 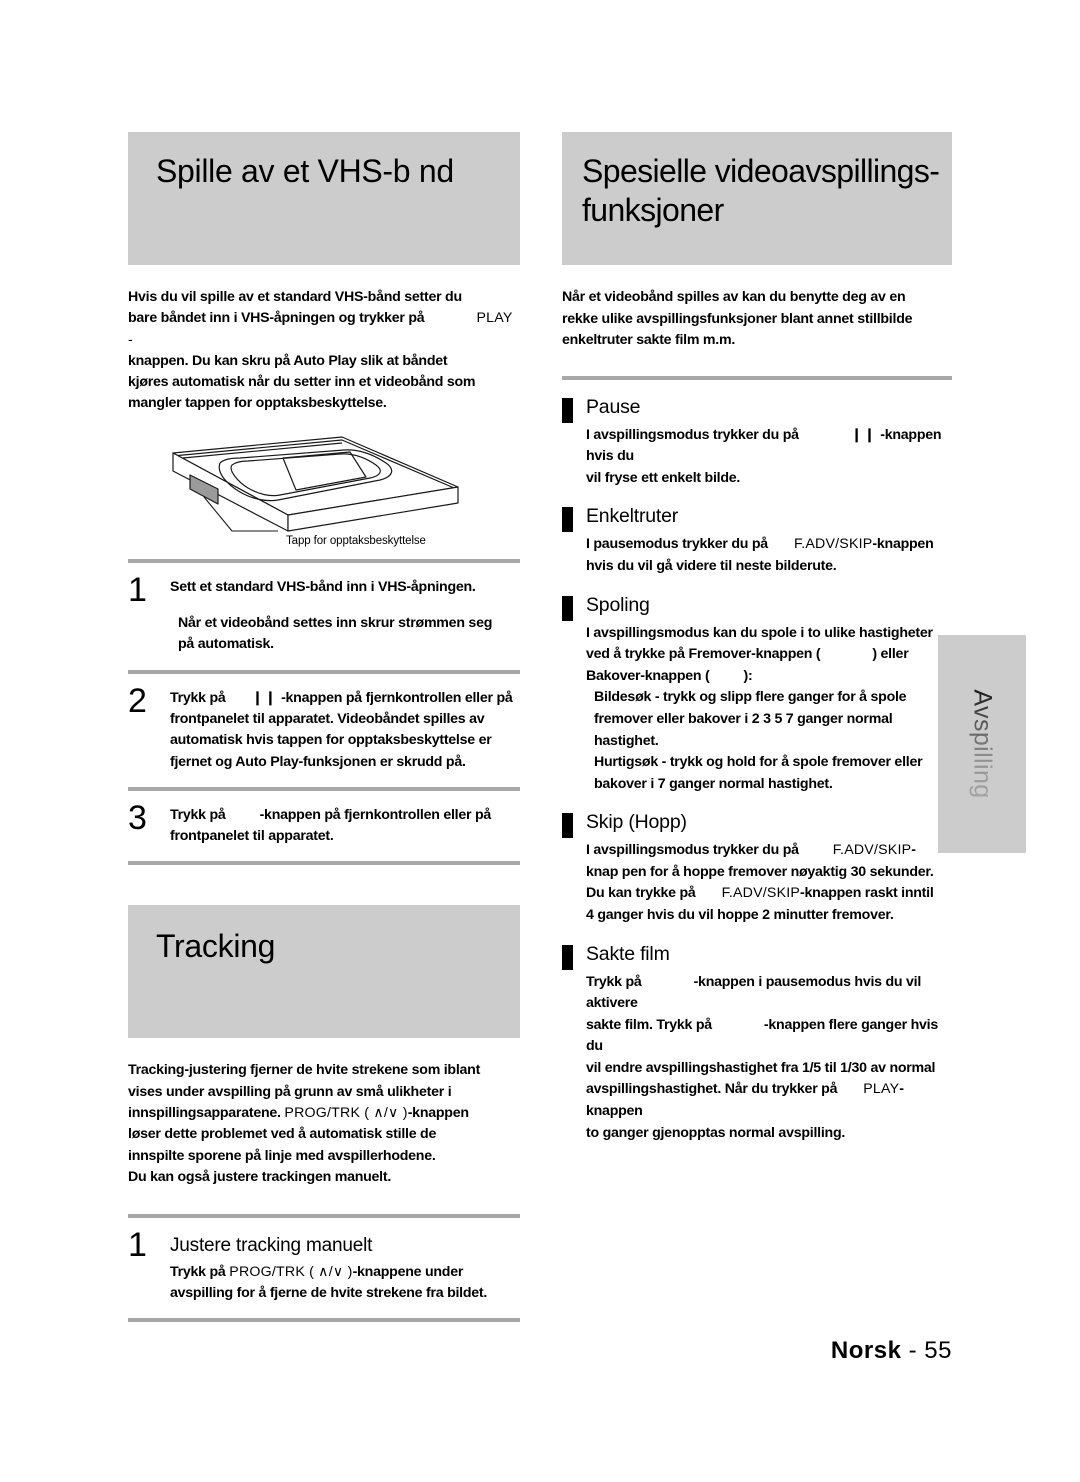 What do you see at coordinates (216, 946) in the screenshot?
I see `chapter-title-tracking: Tracking` at bounding box center [216, 946].